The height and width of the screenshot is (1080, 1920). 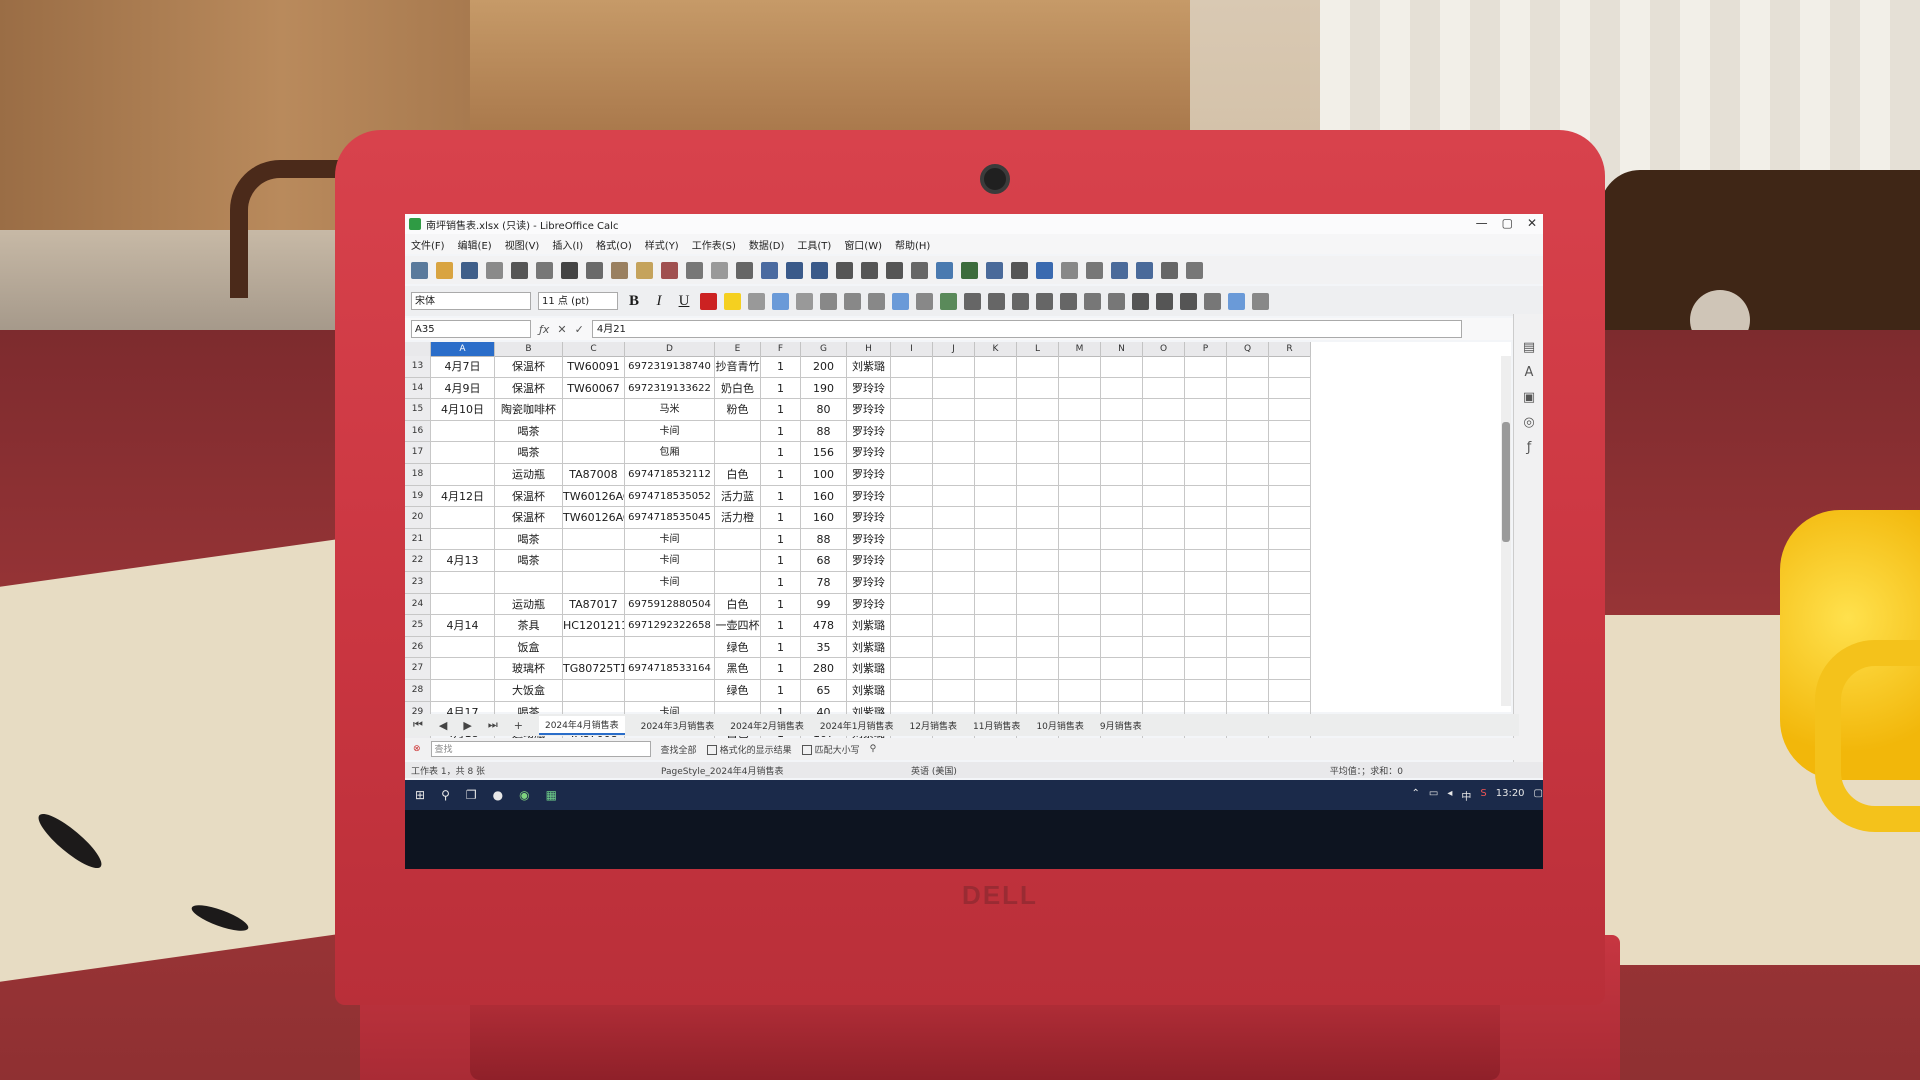 What do you see at coordinates (567, 244) in the screenshot?
I see `menu-insert: 插入(I)` at bounding box center [567, 244].